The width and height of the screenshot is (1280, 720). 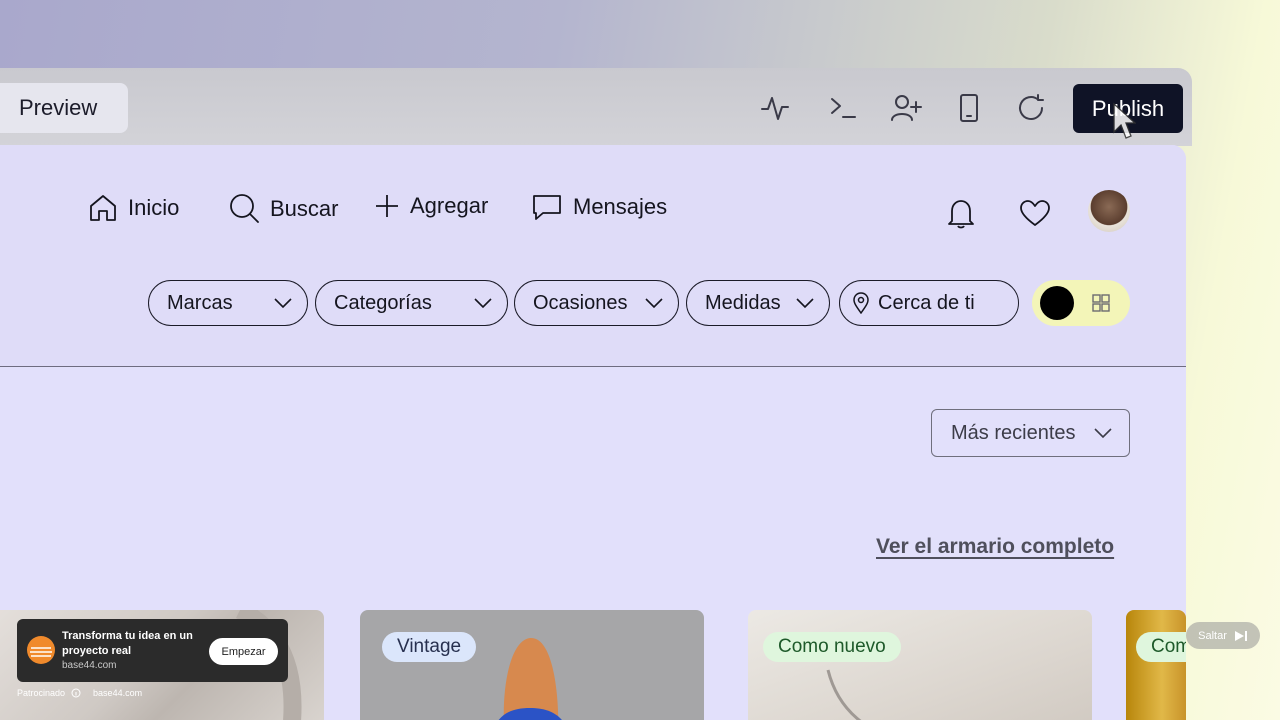 I want to click on nav-item-agregar: Agregar, so click(x=431, y=206).